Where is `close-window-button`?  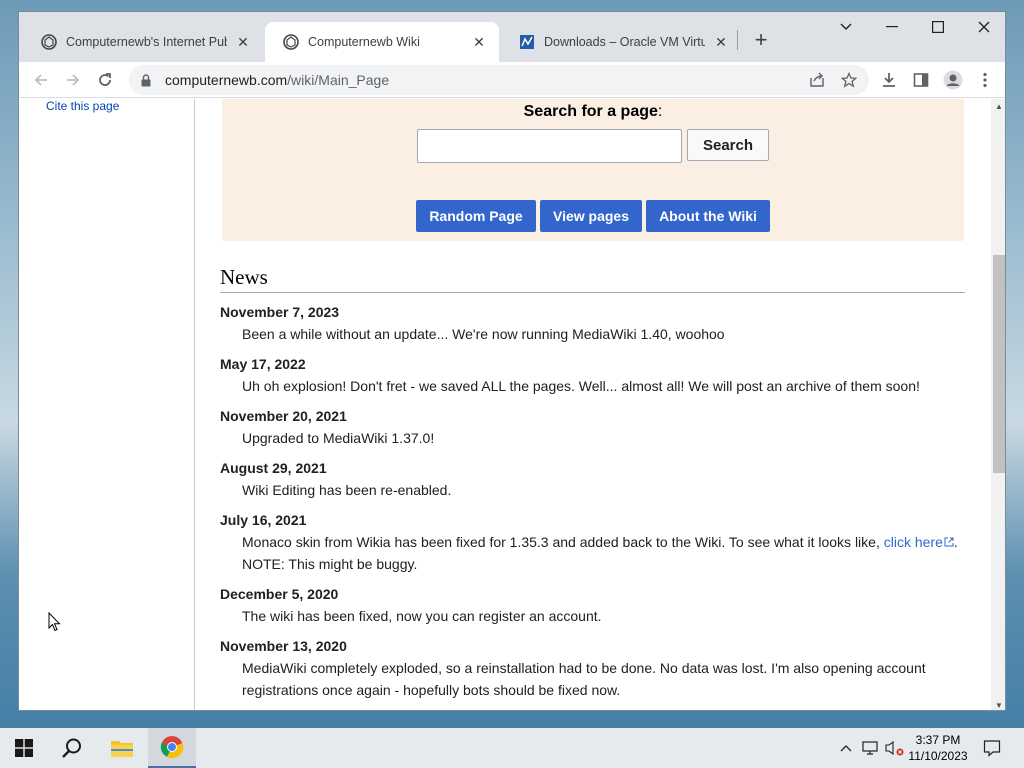 close-window-button is located at coordinates (983, 27).